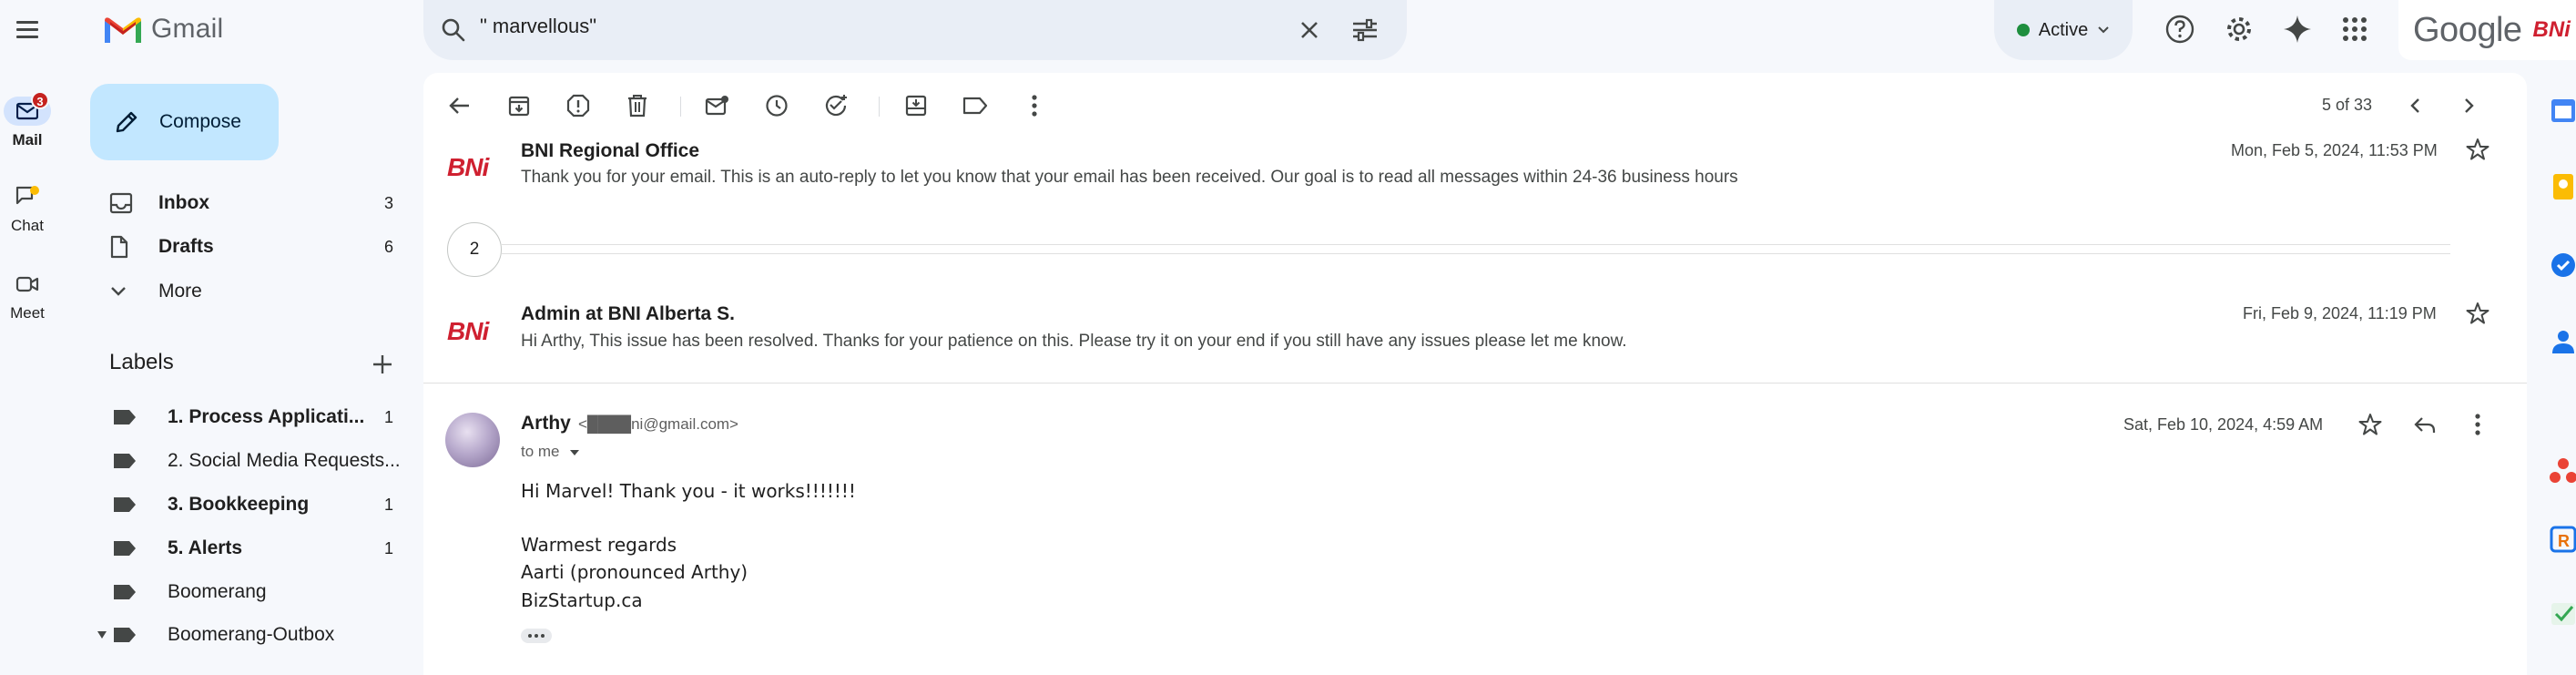  What do you see at coordinates (28, 313) in the screenshot?
I see `rail-label-meet: Meet` at bounding box center [28, 313].